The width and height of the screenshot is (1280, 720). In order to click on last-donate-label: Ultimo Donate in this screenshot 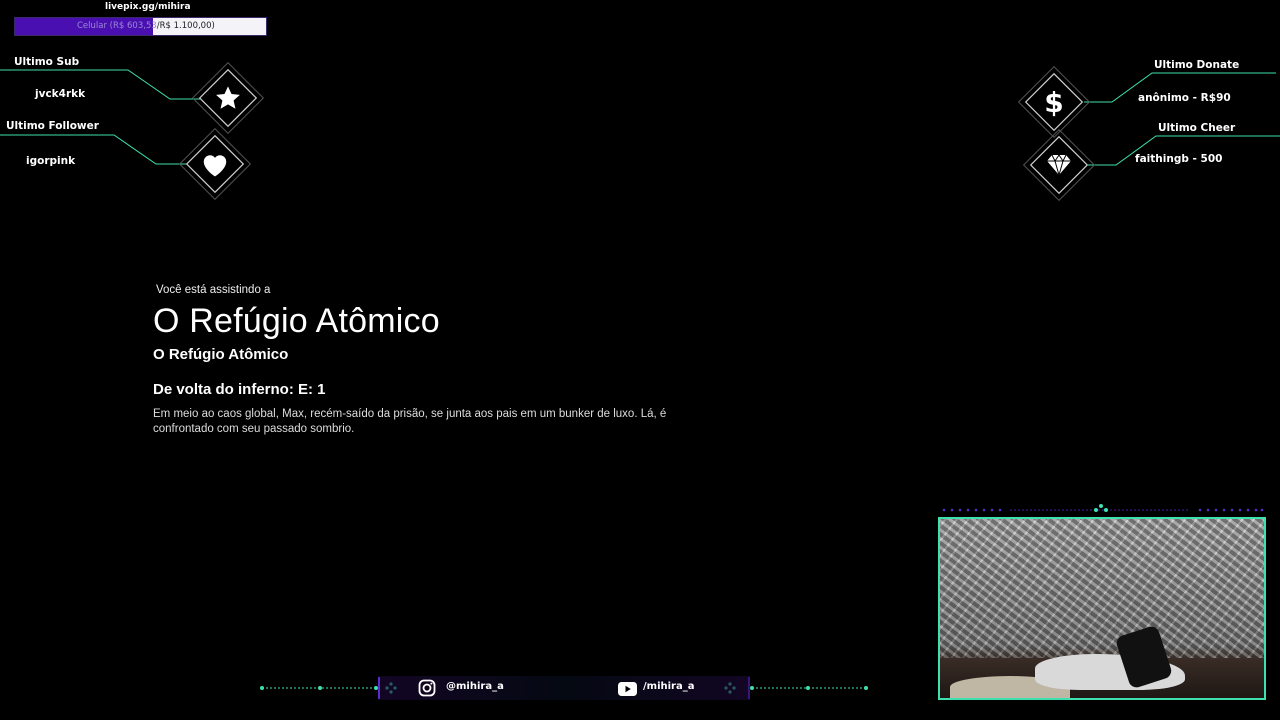, I will do `click(1197, 65)`.